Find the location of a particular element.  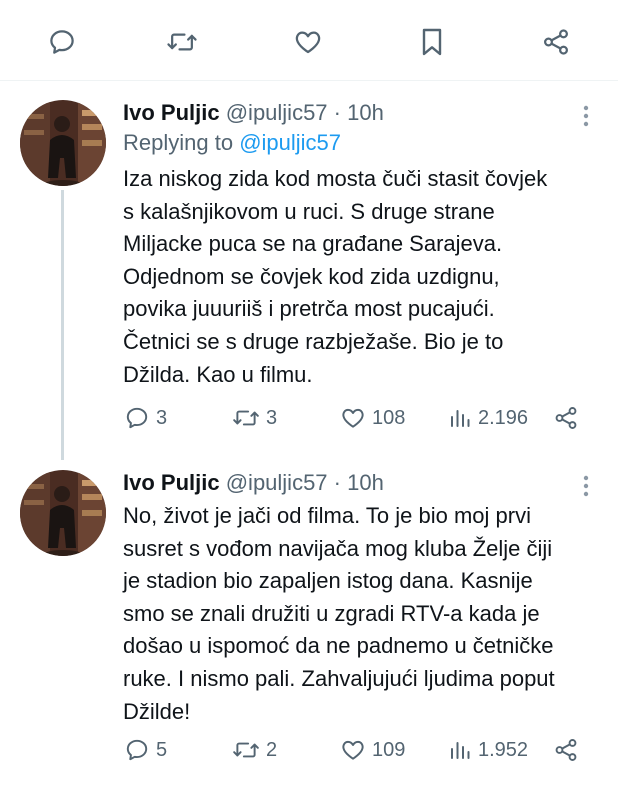

retweet-button: 2 is located at coordinates (254, 750).